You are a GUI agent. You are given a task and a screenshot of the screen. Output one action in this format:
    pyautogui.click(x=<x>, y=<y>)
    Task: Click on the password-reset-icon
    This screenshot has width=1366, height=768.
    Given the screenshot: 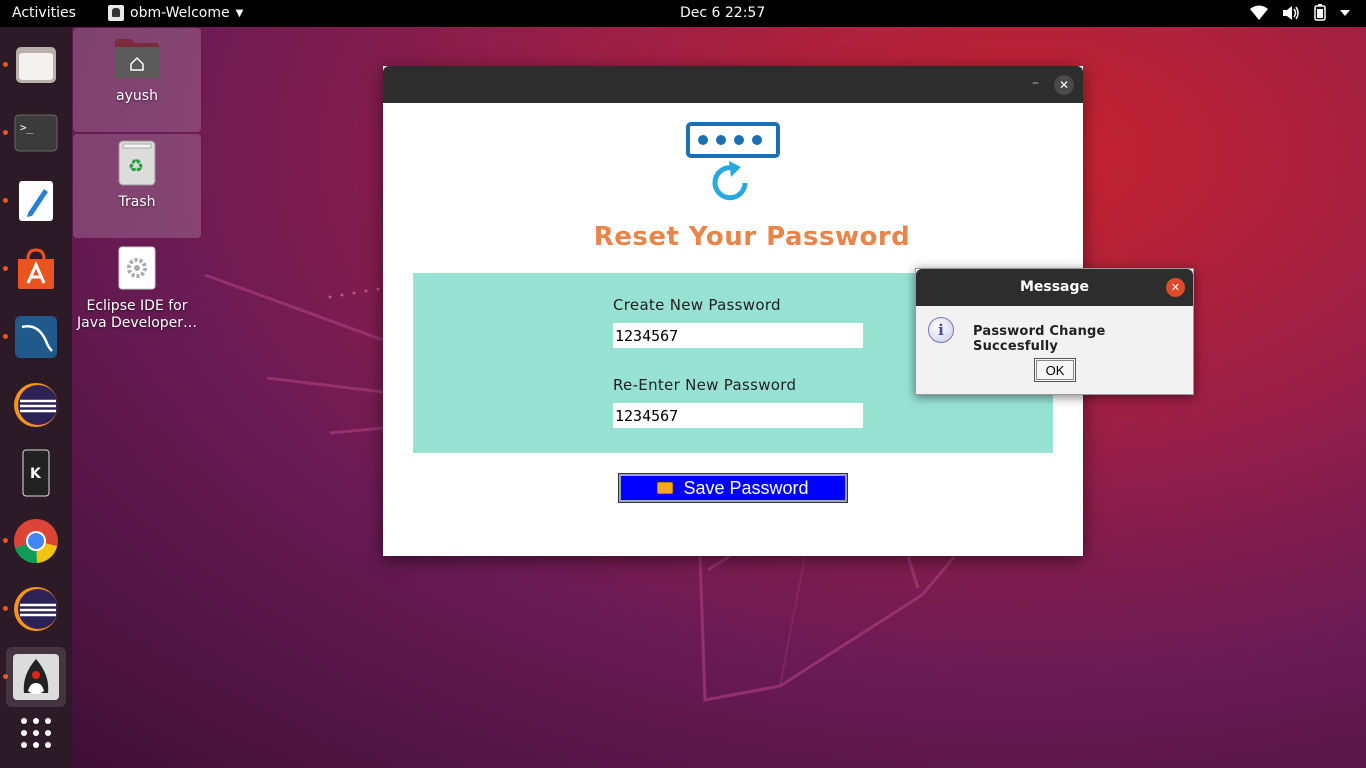 What is the action you would take?
    pyautogui.click(x=733, y=161)
    